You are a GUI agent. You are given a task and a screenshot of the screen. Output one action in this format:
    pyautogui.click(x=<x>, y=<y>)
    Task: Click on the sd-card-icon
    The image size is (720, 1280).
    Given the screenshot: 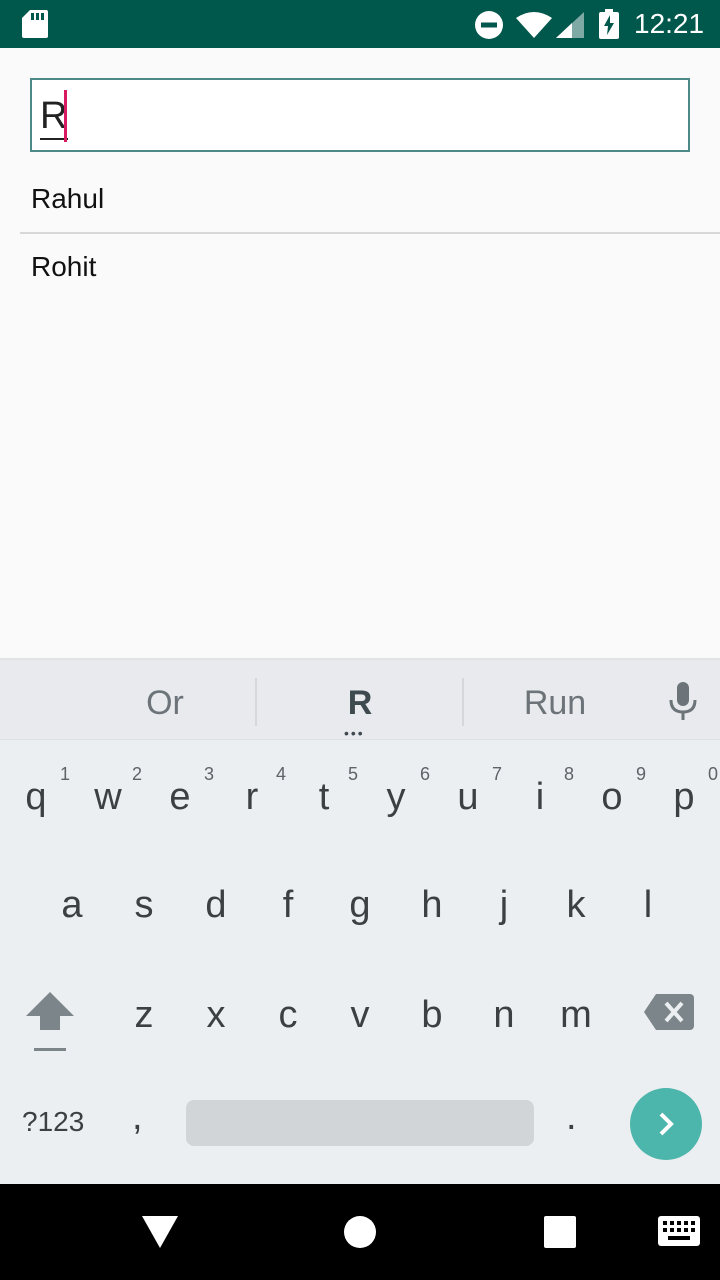 What is the action you would take?
    pyautogui.click(x=35, y=26)
    